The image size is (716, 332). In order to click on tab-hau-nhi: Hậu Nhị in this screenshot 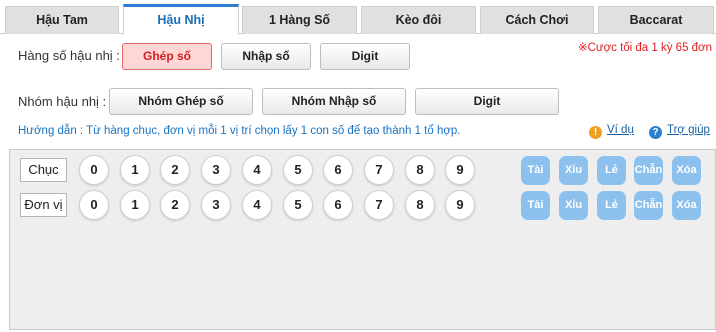, I will do `click(181, 19)`.